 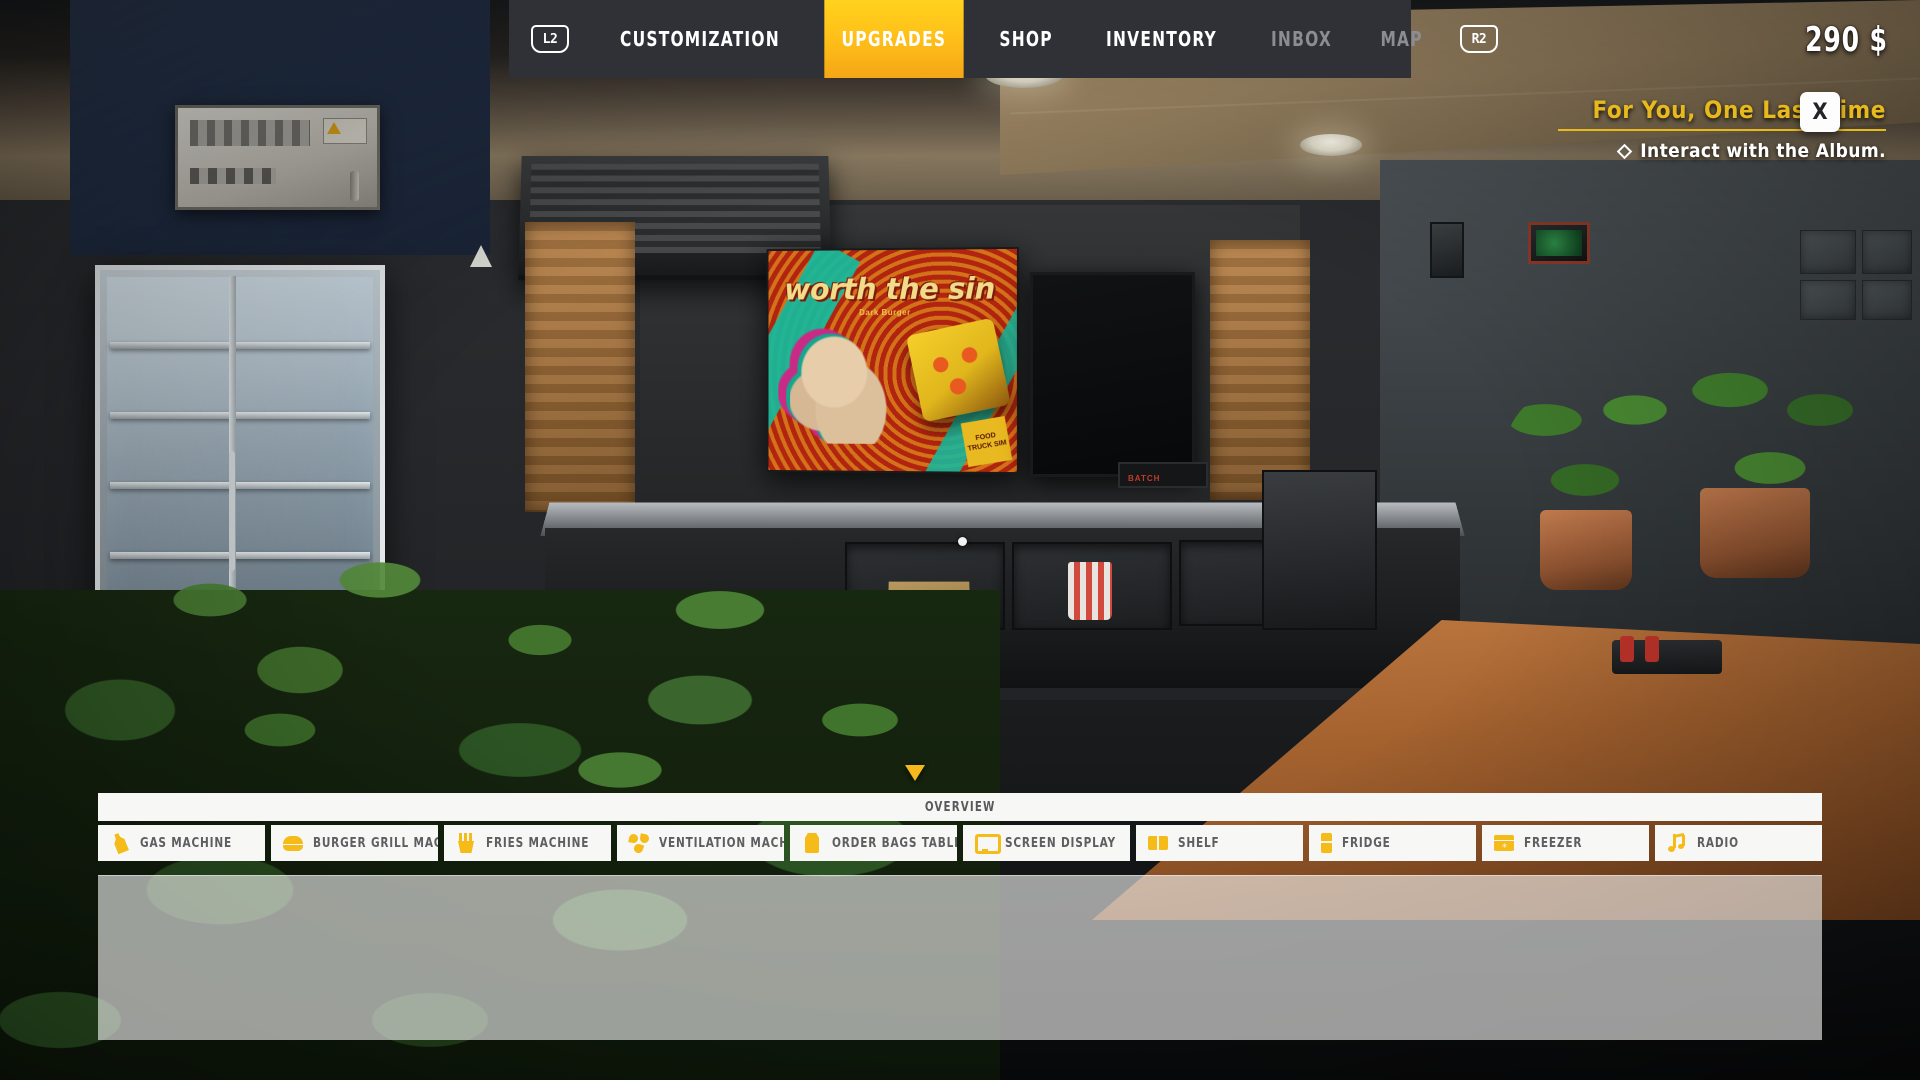 I want to click on wood-panel-right, so click(x=1260, y=370).